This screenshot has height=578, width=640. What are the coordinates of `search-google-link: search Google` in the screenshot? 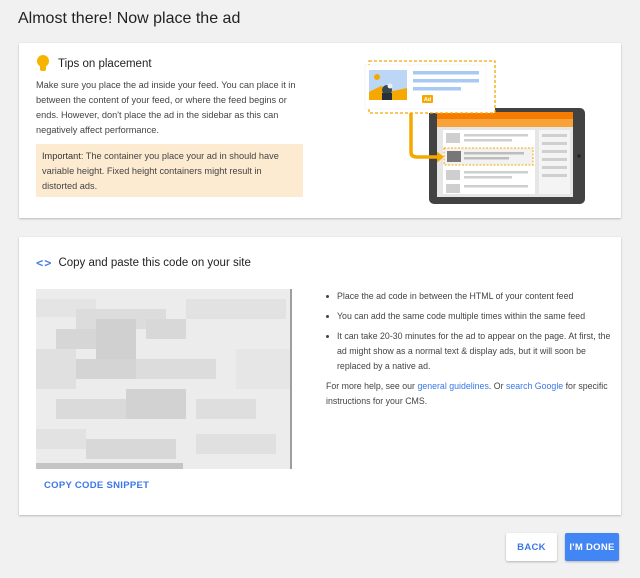 It's located at (534, 386).